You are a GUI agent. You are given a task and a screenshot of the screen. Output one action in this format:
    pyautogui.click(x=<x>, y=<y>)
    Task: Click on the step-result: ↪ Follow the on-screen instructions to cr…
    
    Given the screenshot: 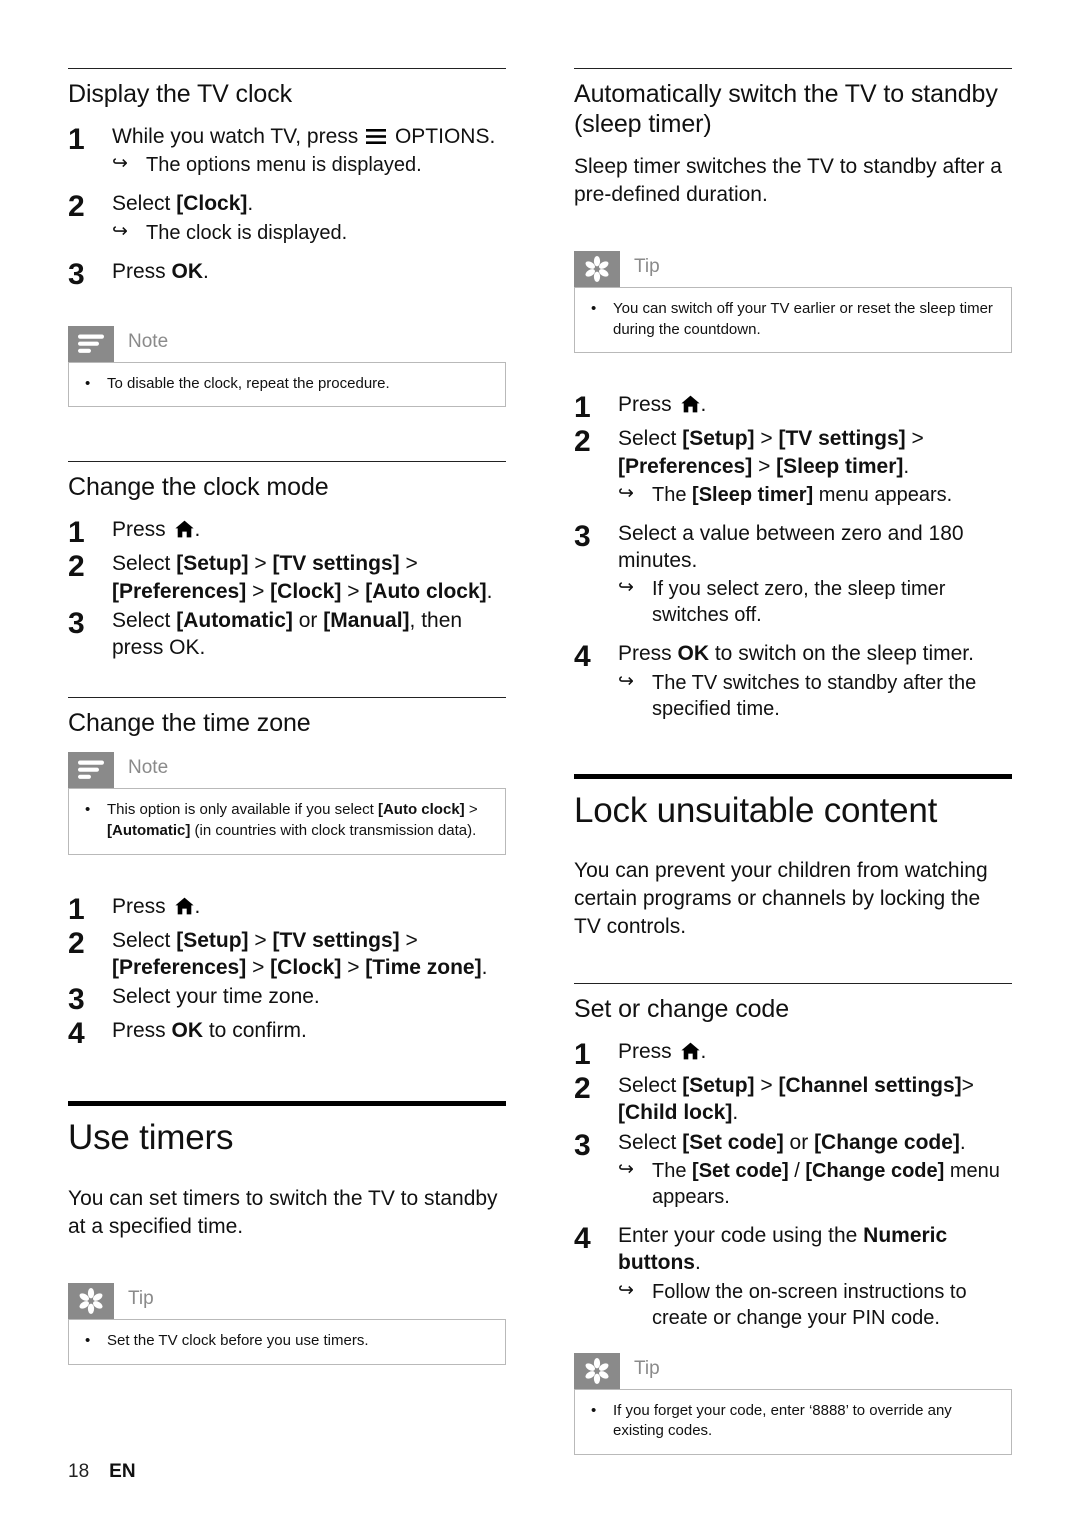 What is the action you would take?
    pyautogui.click(x=815, y=1305)
    